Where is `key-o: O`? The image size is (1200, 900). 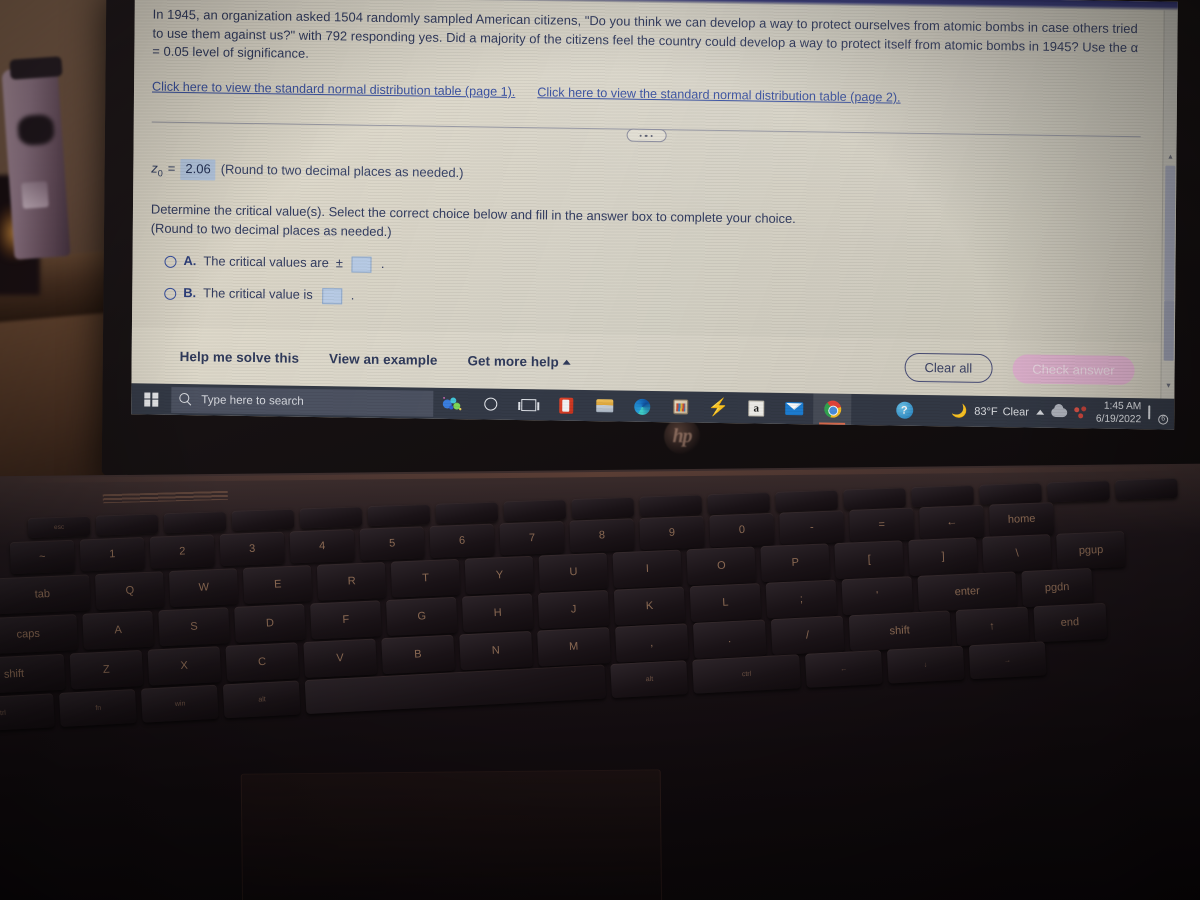
key-o: O is located at coordinates (721, 566).